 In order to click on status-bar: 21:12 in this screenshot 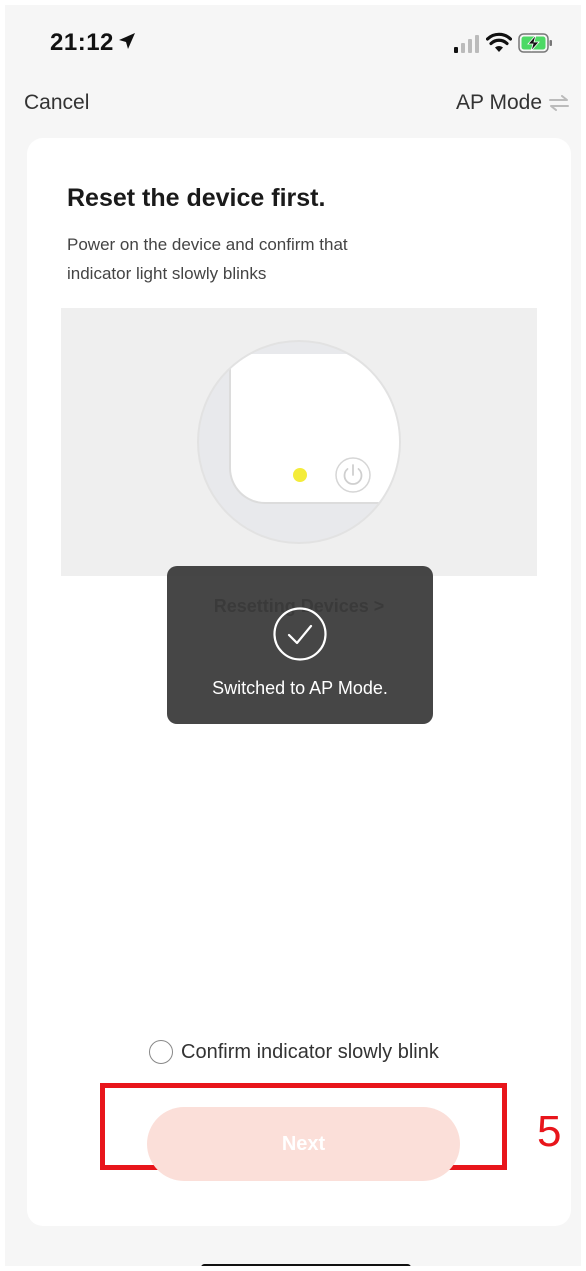, I will do `click(293, 40)`.